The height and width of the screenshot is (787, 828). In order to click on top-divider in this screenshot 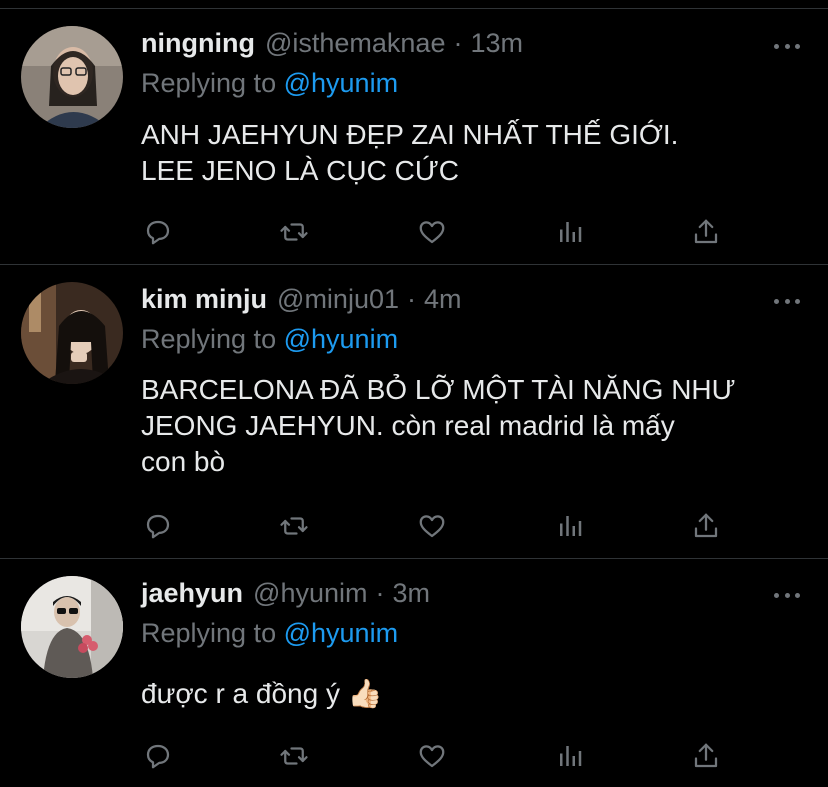, I will do `click(414, 8)`.